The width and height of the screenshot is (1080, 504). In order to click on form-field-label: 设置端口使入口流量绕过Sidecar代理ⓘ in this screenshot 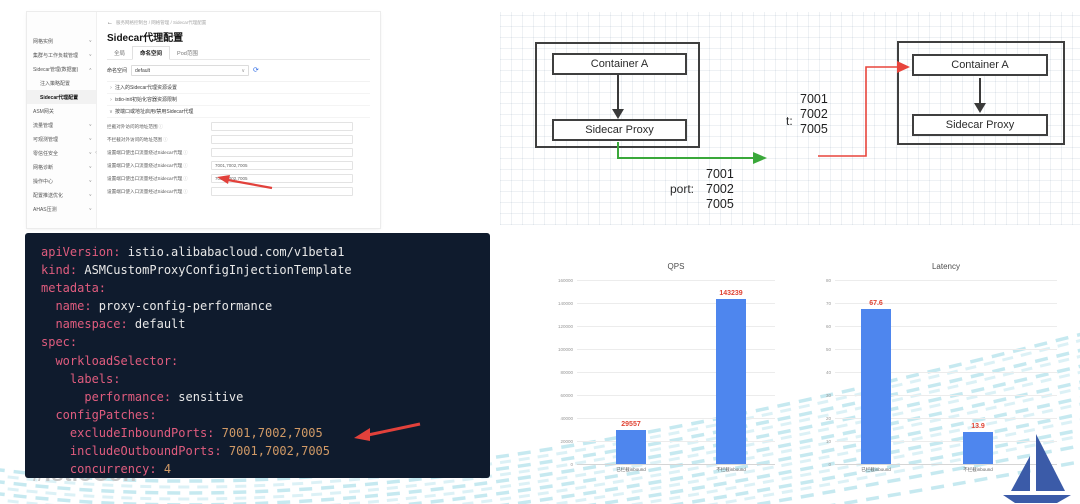, I will do `click(159, 166)`.